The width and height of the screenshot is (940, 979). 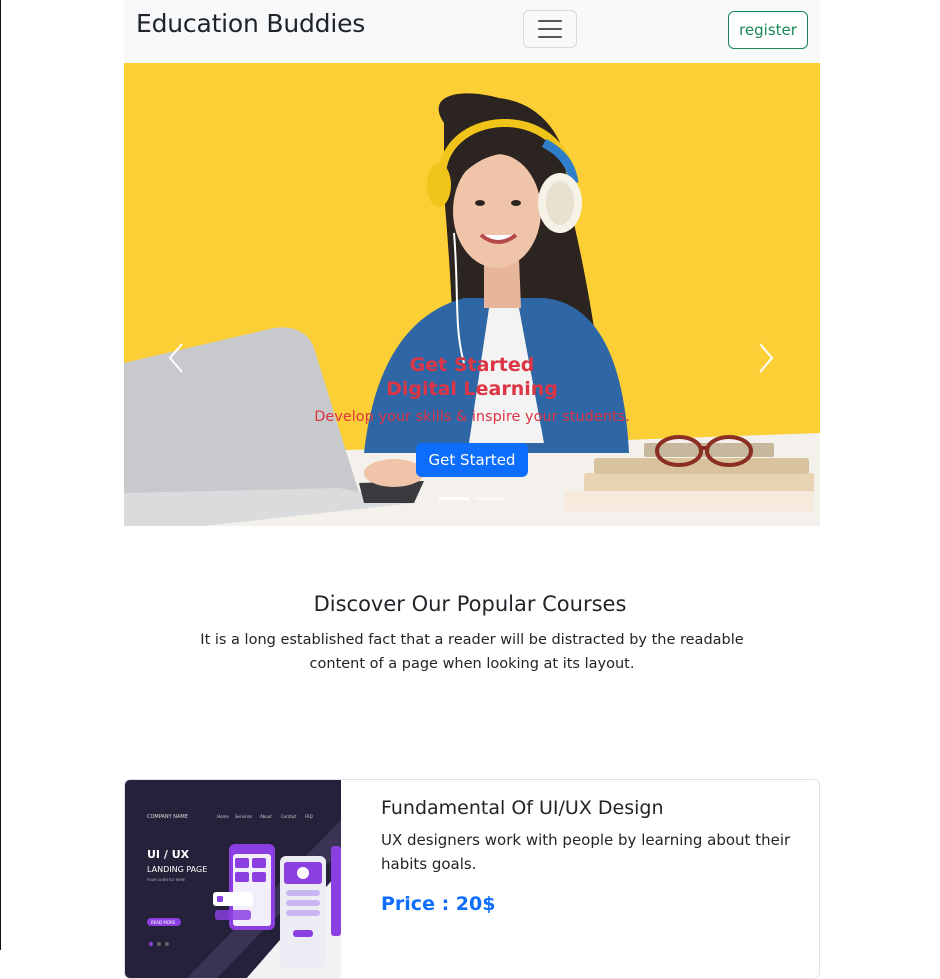 I want to click on svg-text: Home, so click(x=223, y=816).